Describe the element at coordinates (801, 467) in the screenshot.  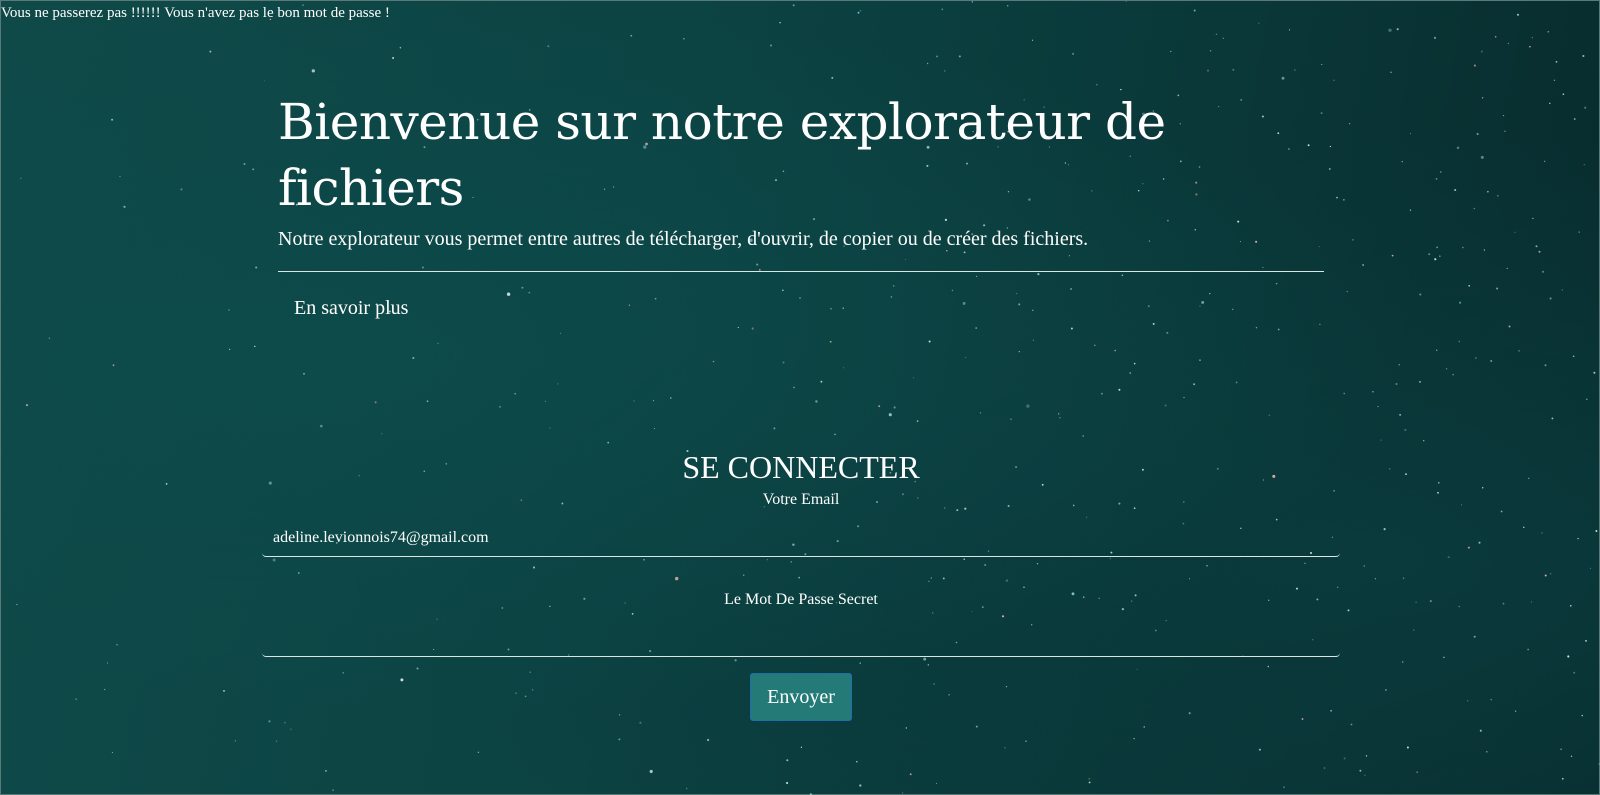
I see `login-heading: SE CONNECTER` at that location.